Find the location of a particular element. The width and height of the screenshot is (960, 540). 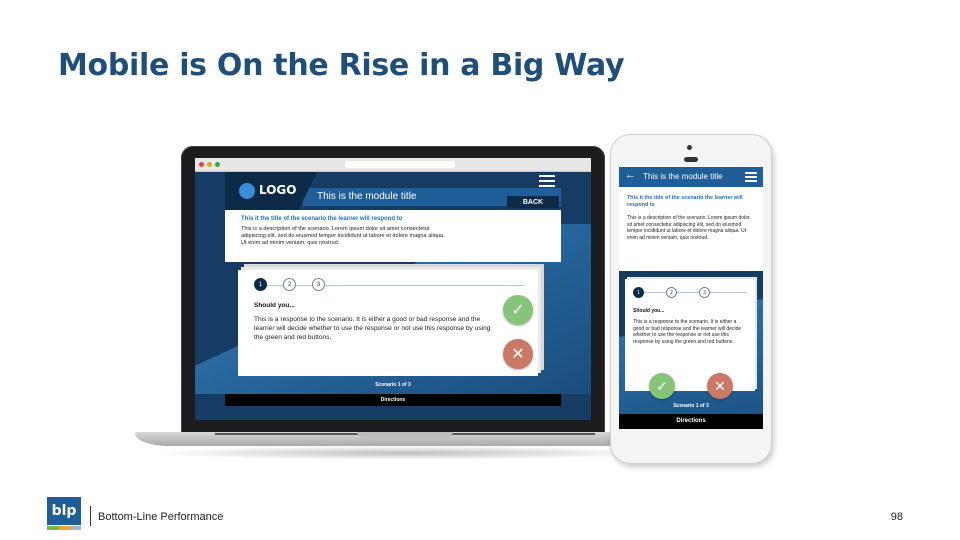

laptop-notch is located at coordinates (405, 434).